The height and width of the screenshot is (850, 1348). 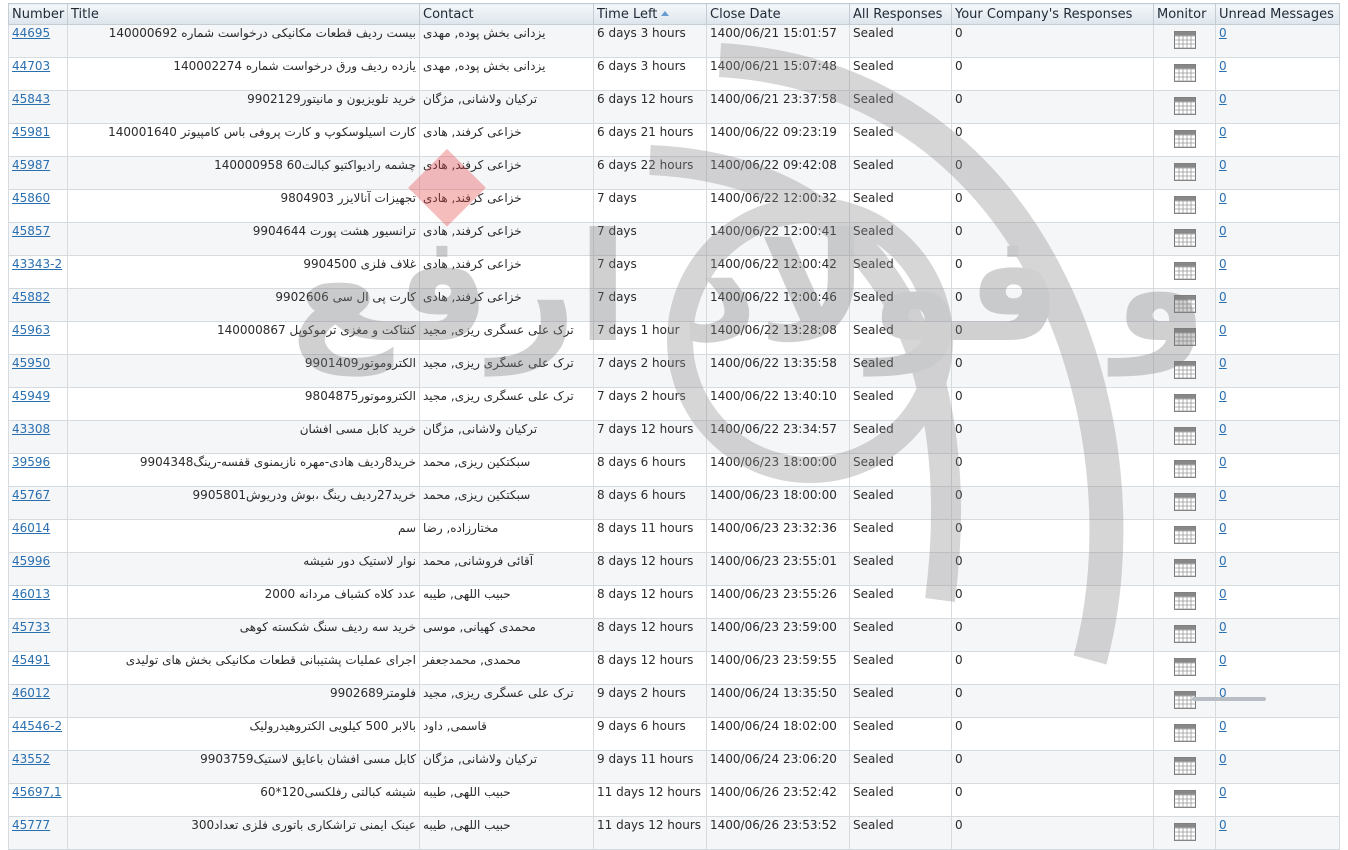 What do you see at coordinates (38, 140) in the screenshot?
I see `number-cell: 45981` at bounding box center [38, 140].